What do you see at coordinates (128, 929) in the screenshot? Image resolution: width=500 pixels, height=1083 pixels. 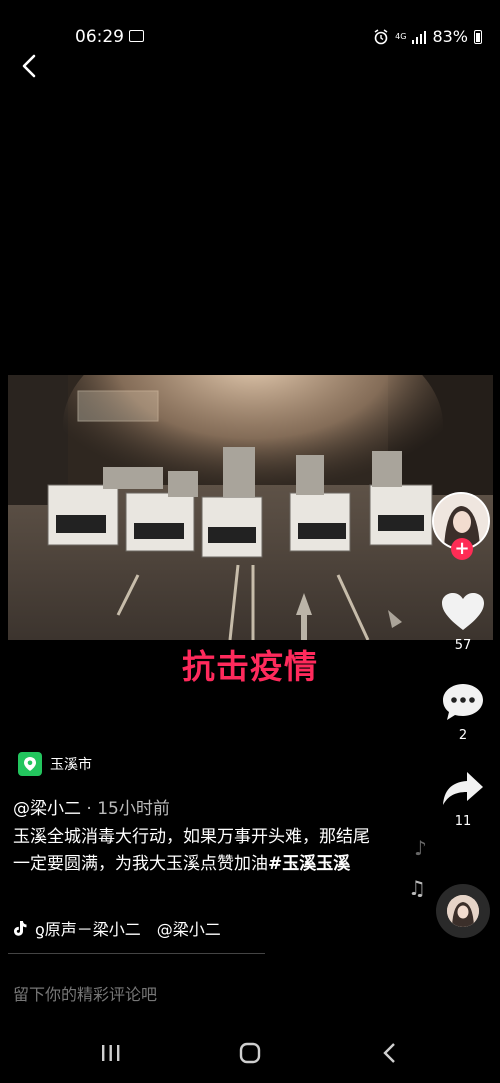 I see `music-title: ƍ原声－梁小二 @梁小二` at bounding box center [128, 929].